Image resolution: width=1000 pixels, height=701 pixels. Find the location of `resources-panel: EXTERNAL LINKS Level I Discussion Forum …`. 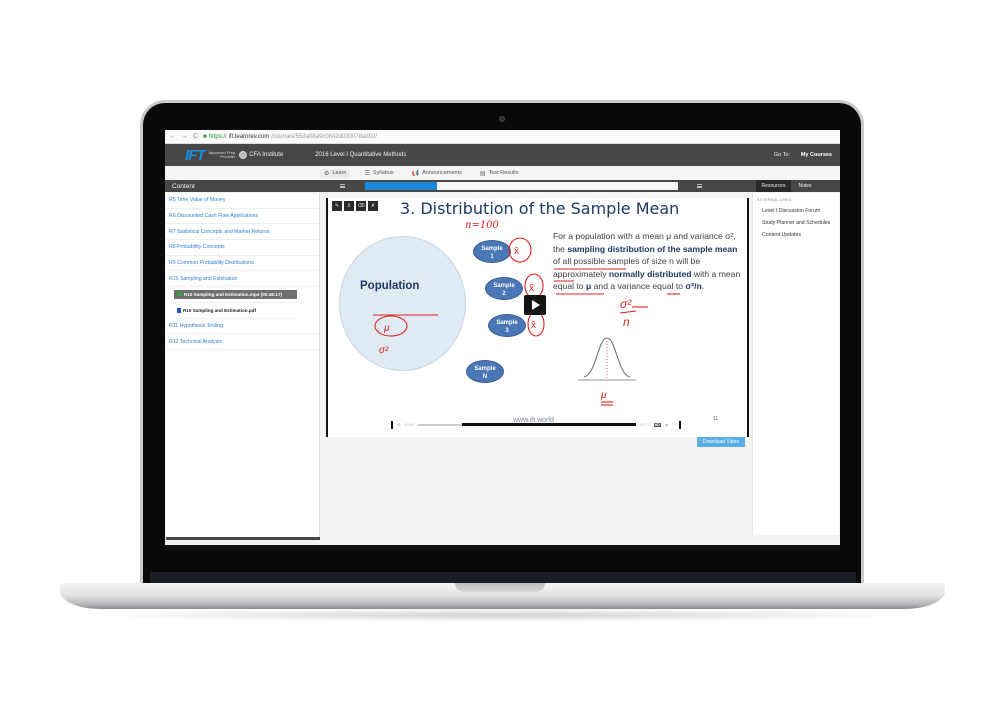

resources-panel: EXTERNAL LINKS Level I Discussion Forum … is located at coordinates (795, 364).